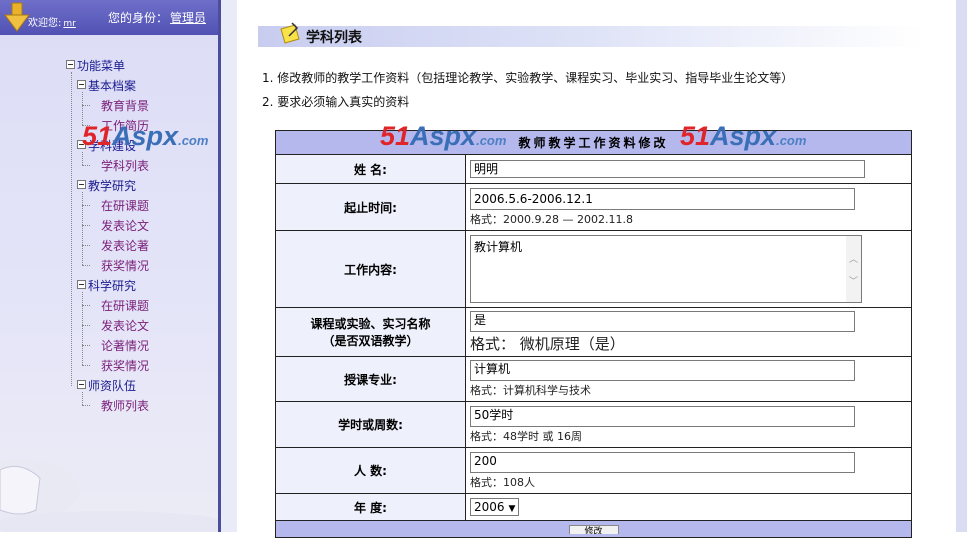  I want to click on course-hint: 格式： 微机原理（是）, so click(547, 343).